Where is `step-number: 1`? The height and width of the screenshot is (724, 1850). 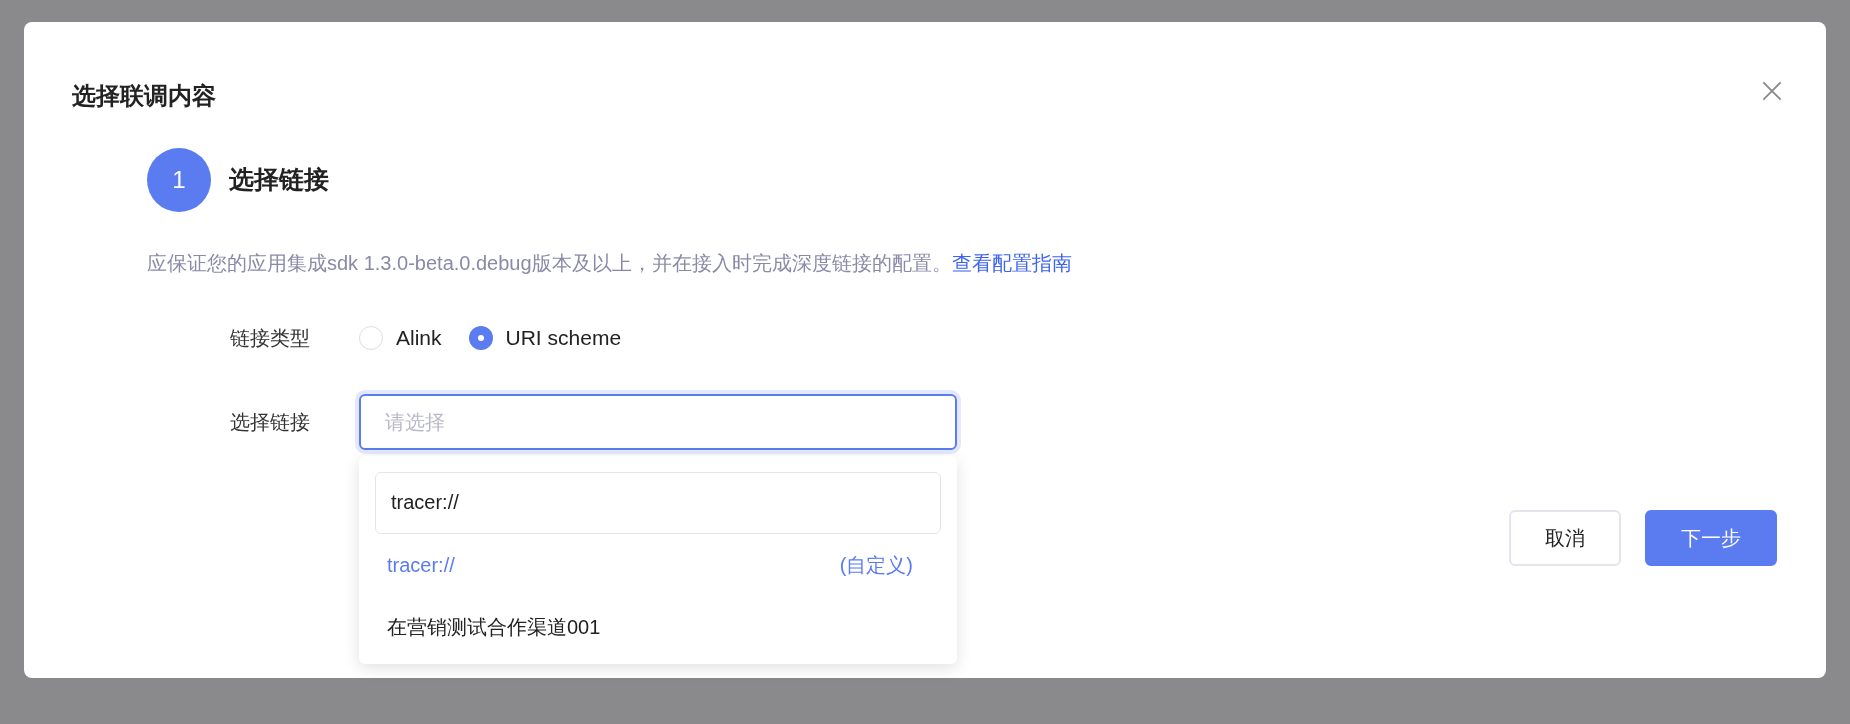 step-number: 1 is located at coordinates (179, 180).